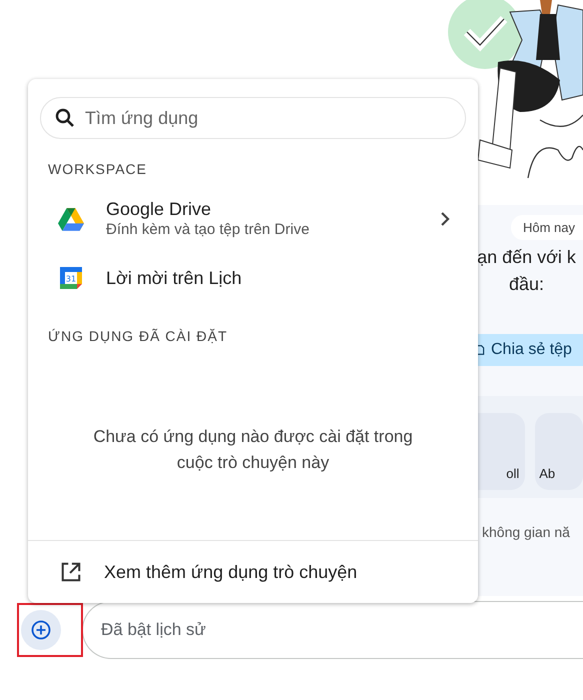 The image size is (583, 700). I want to click on app-description: Đính kèm và tạo tệp trên Drive, so click(208, 229).